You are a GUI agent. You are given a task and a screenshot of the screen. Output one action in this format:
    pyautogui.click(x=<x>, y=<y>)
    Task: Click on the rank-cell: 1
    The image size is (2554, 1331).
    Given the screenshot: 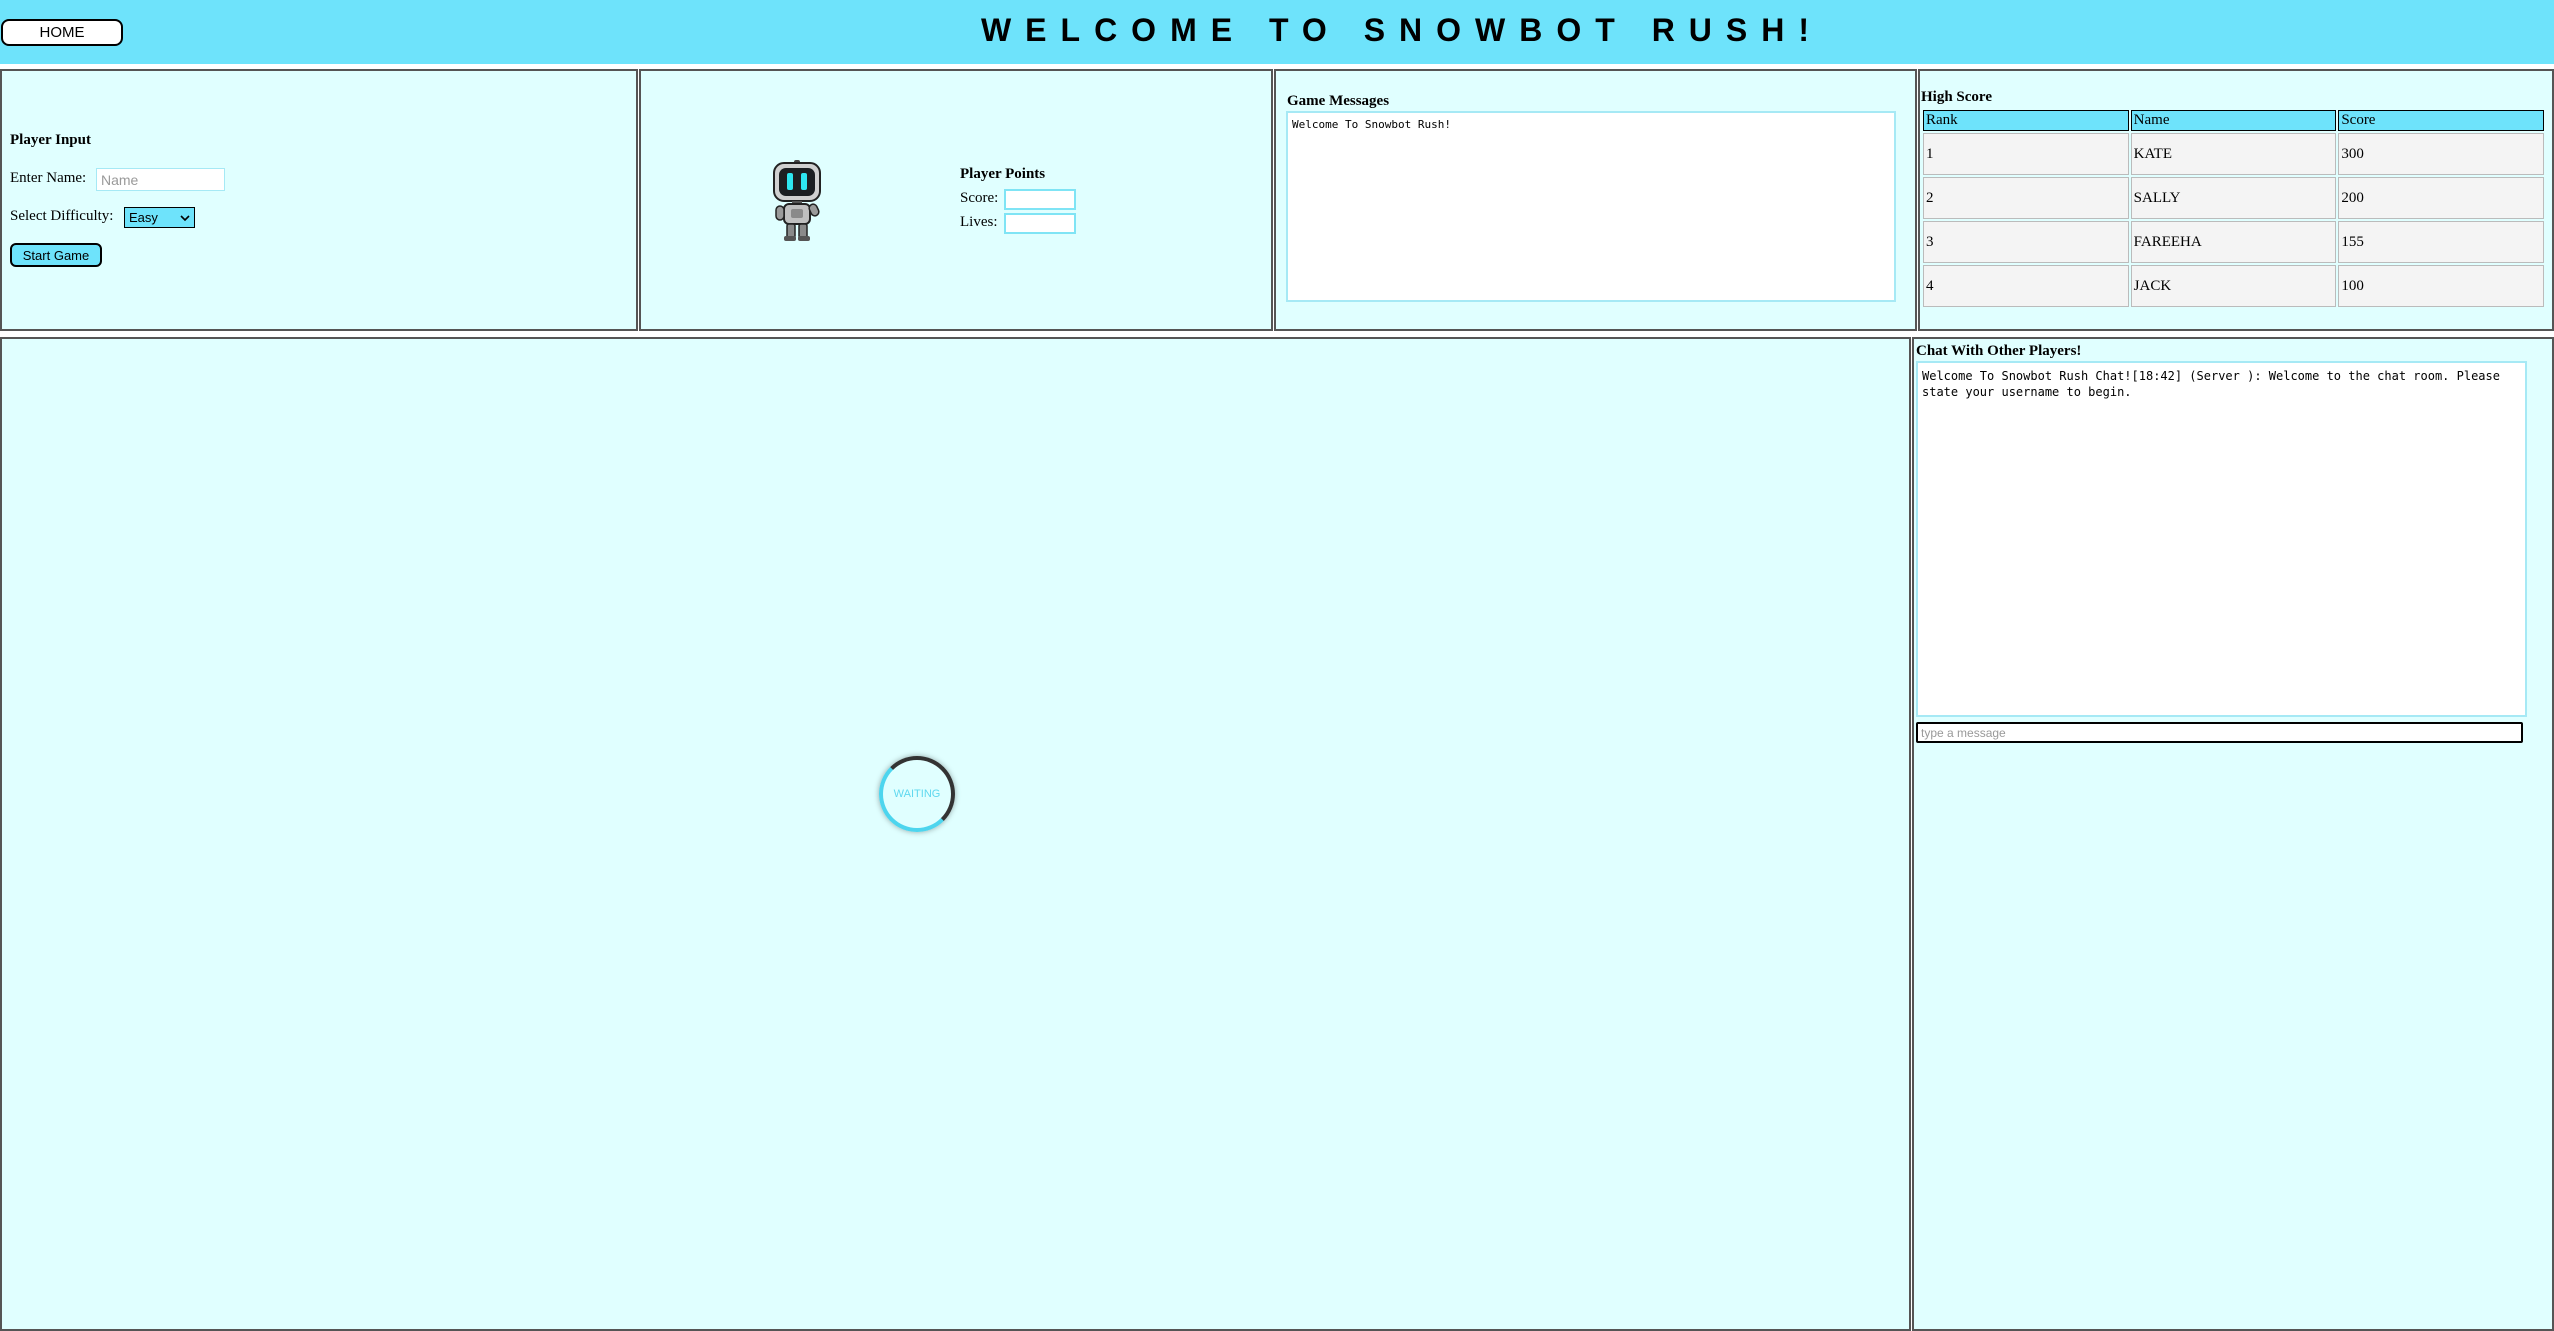 What is the action you would take?
    pyautogui.click(x=2026, y=154)
    